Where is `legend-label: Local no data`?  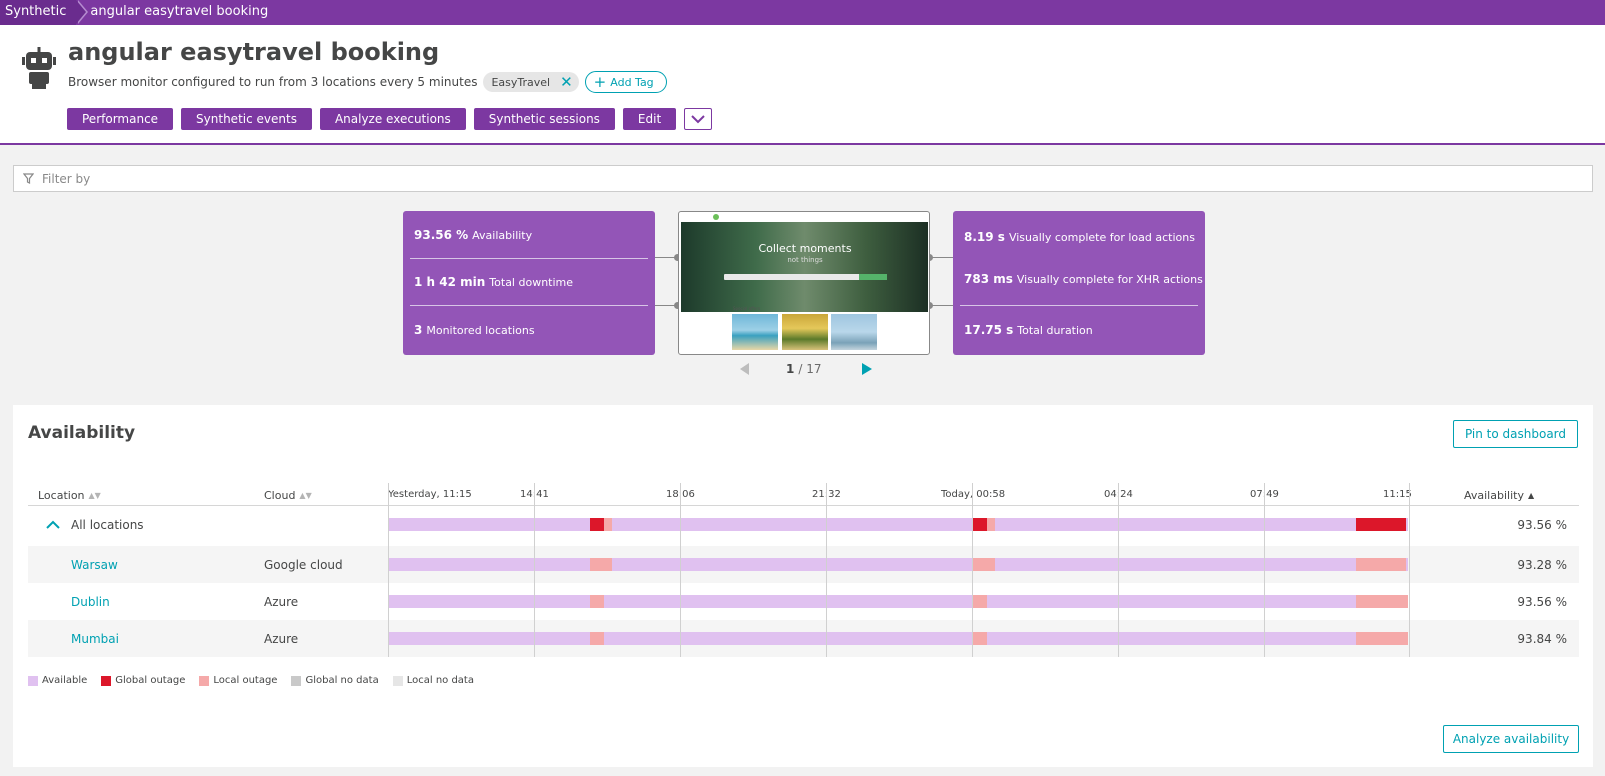
legend-label: Local no data is located at coordinates (440, 680).